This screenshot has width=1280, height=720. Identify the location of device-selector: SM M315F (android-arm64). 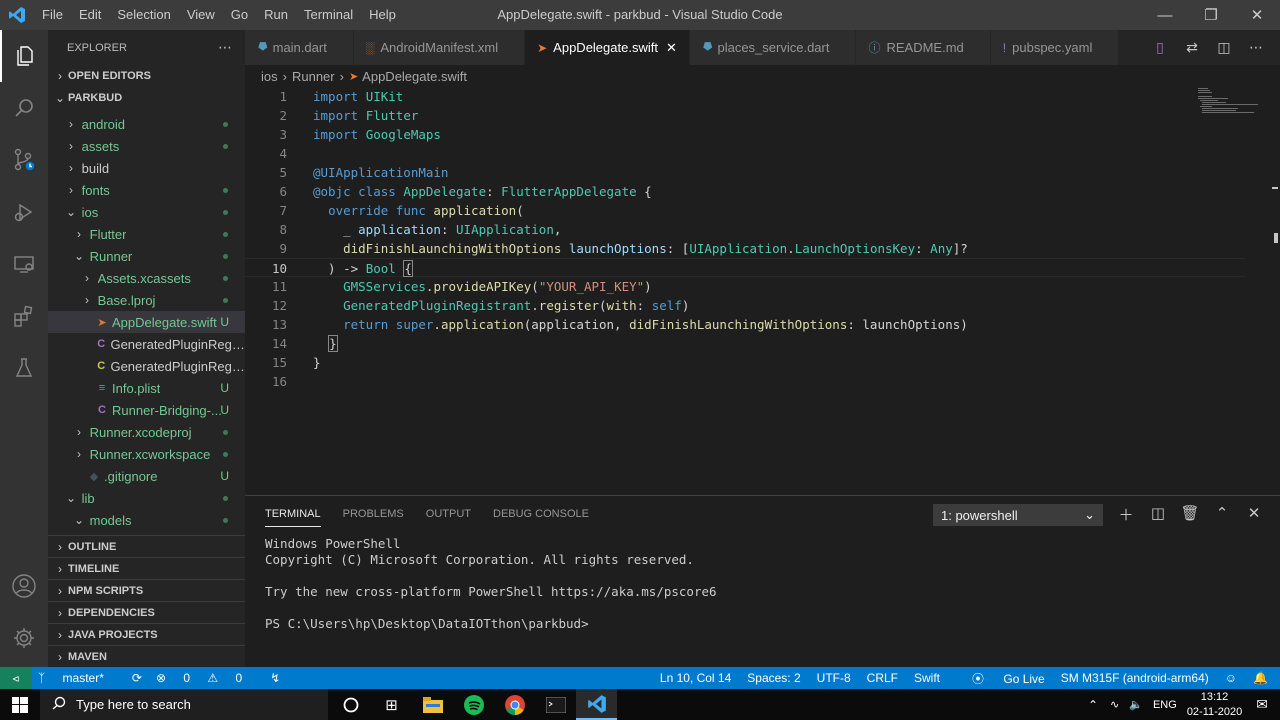
(1135, 678).